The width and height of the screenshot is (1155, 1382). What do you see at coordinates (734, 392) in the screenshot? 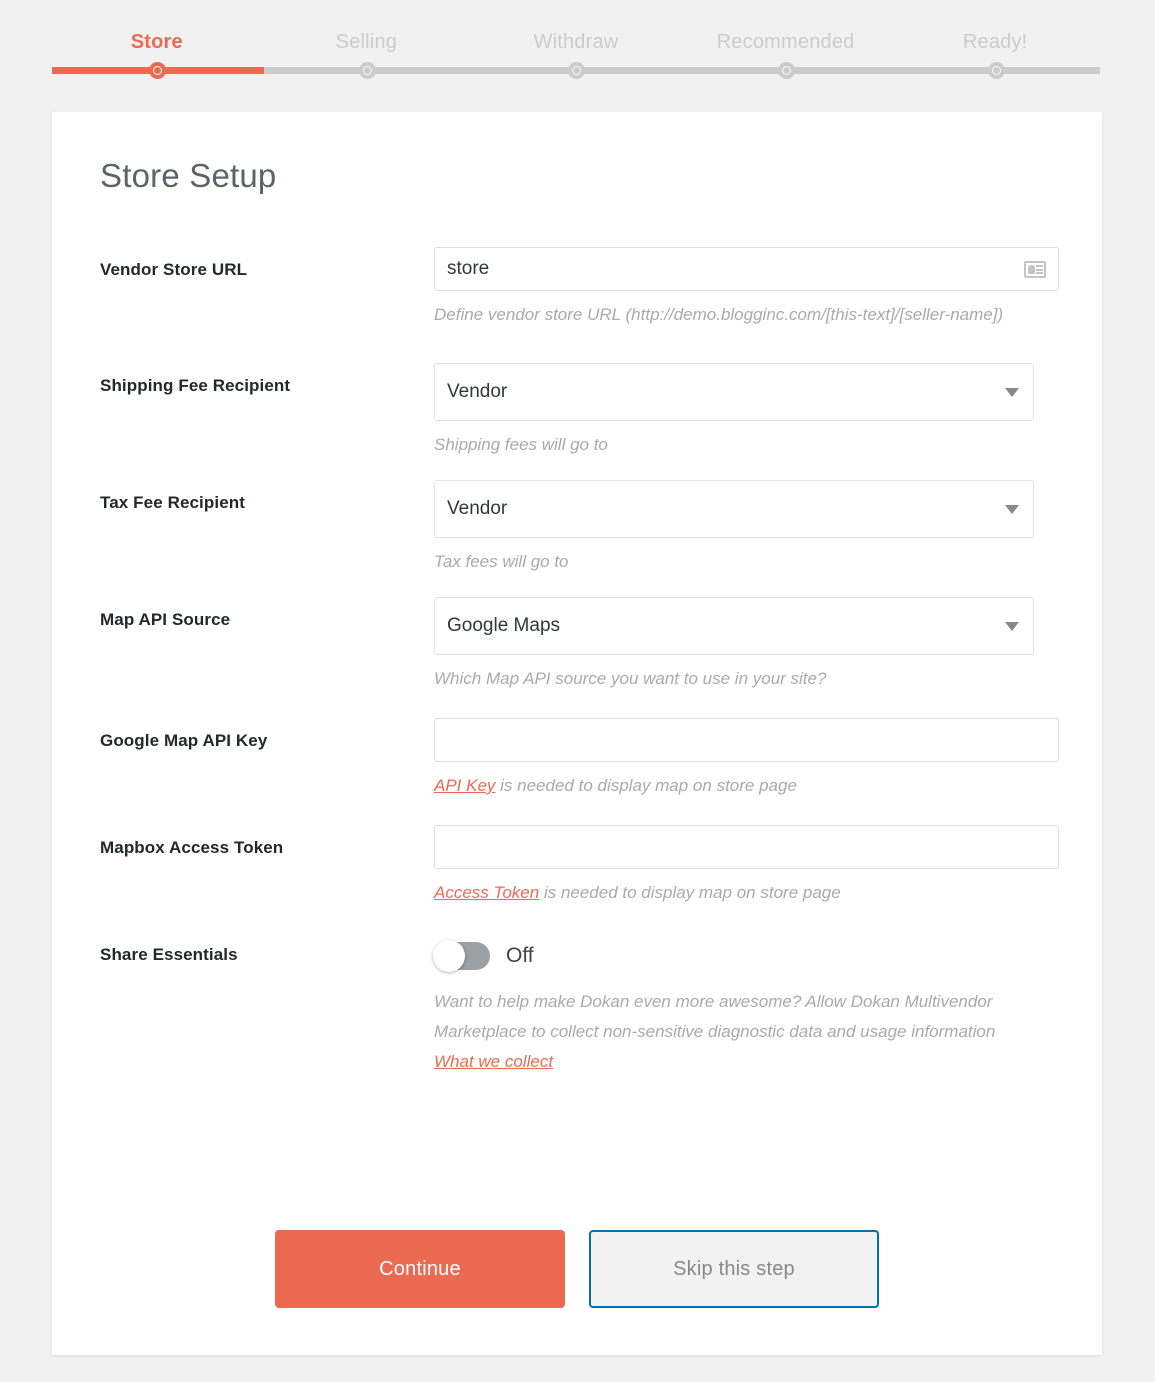
I see `shipping-fee-recipient-select: Vendor` at bounding box center [734, 392].